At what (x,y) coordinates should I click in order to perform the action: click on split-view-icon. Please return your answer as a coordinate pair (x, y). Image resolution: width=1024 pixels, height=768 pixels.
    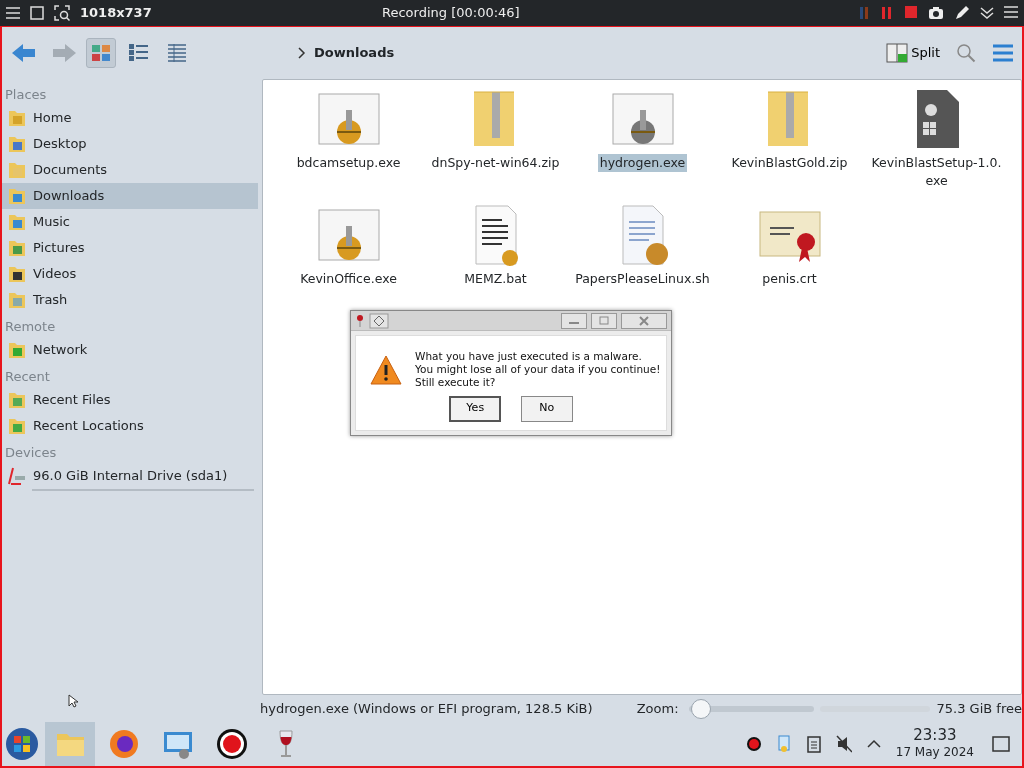
    Looking at the image, I should click on (896, 53).